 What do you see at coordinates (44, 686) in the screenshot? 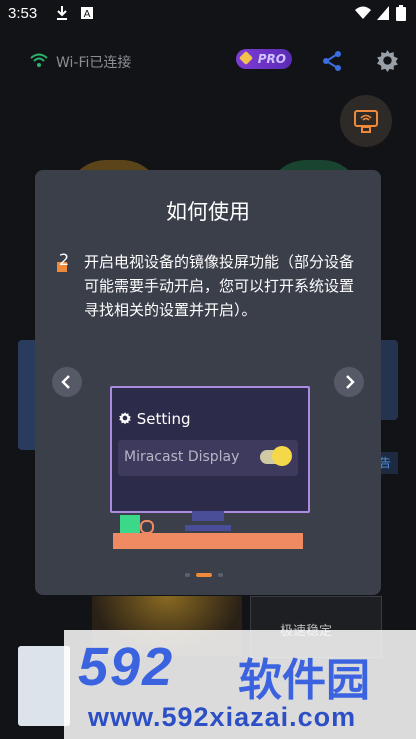
I see `background-thumbnail` at bounding box center [44, 686].